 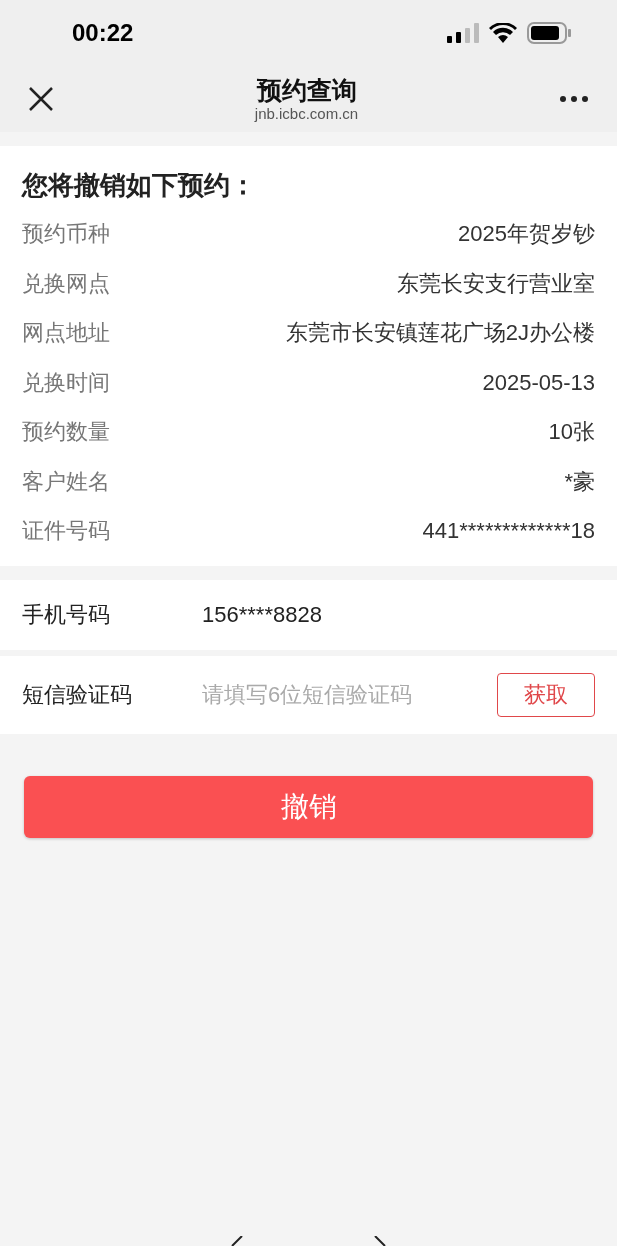 What do you see at coordinates (103, 33) in the screenshot?
I see `status-time: 00:22` at bounding box center [103, 33].